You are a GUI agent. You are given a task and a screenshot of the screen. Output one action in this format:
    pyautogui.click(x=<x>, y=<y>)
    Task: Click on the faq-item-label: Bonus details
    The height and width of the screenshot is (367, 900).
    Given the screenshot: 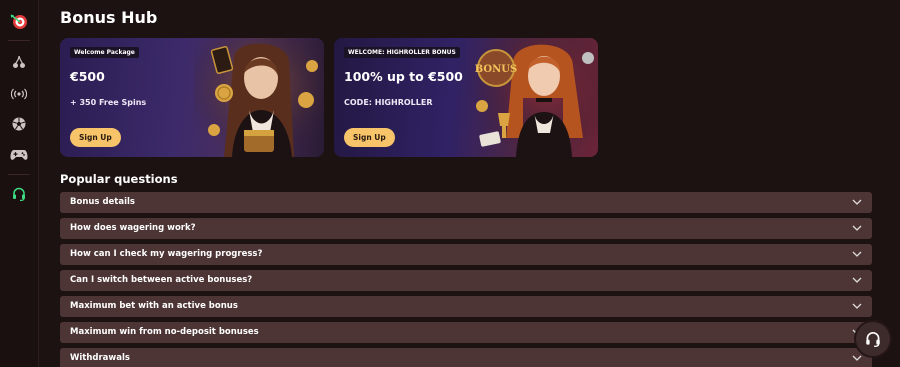 What is the action you would take?
    pyautogui.click(x=102, y=202)
    